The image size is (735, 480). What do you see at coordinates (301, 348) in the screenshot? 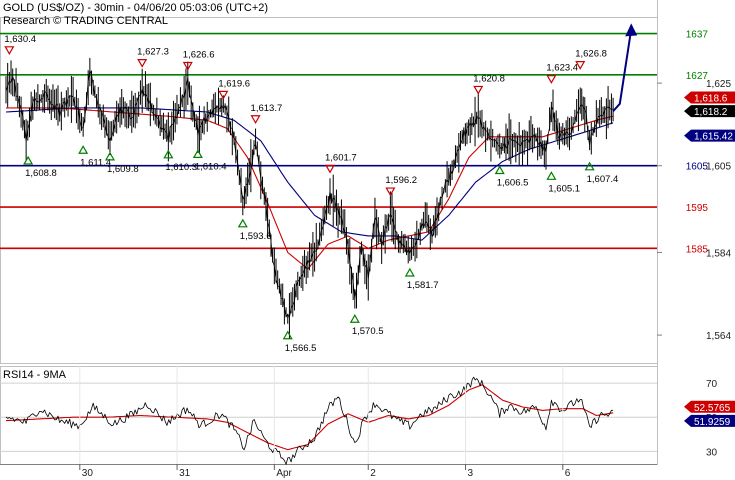
I see `swing-low-label: 1,566.5` at bounding box center [301, 348].